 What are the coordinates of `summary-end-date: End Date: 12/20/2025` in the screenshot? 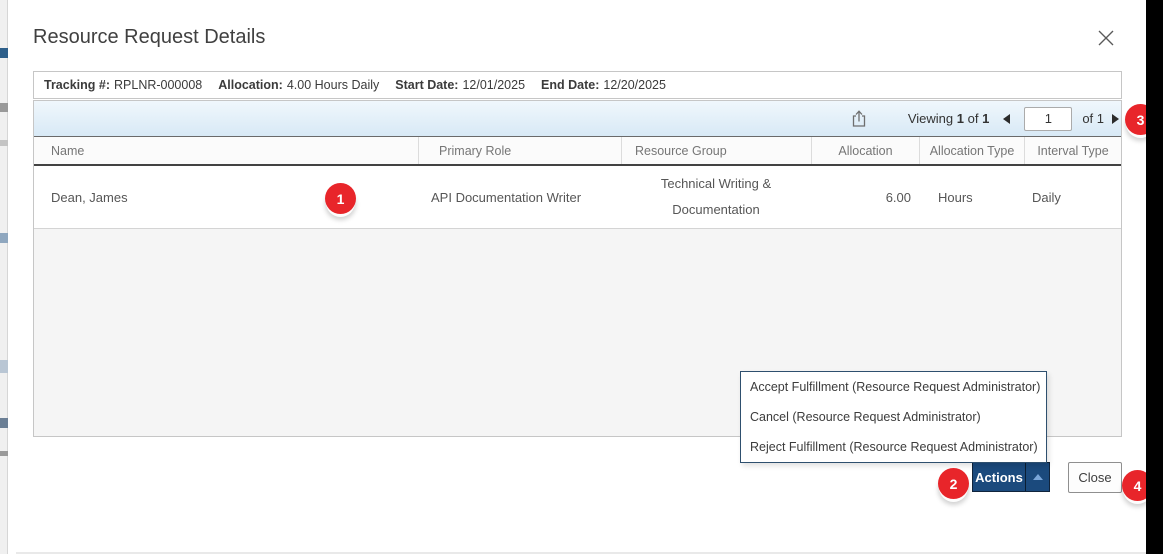 It's located at (603, 85).